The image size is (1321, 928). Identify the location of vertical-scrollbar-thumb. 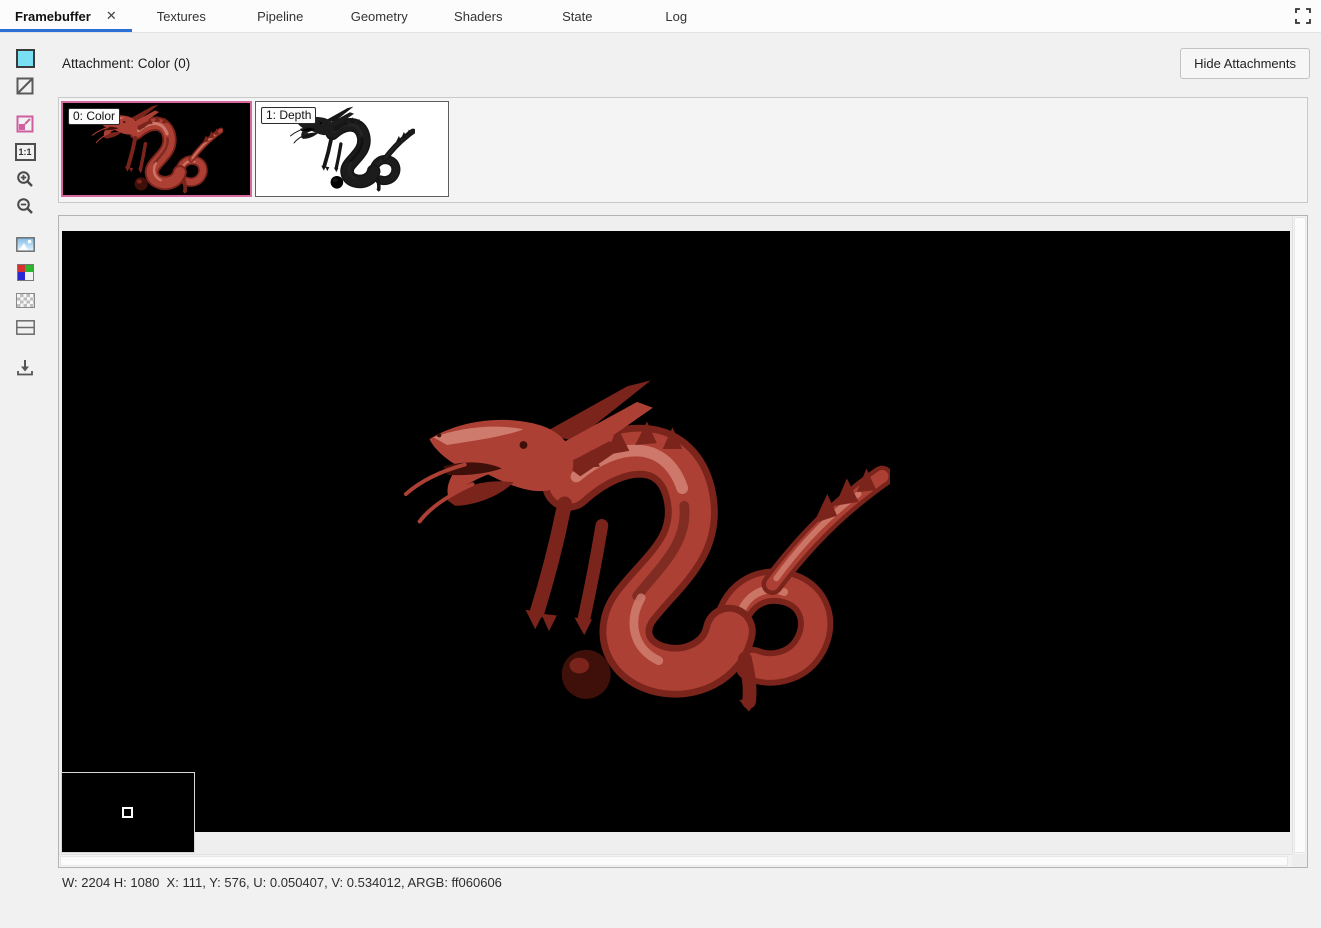
(1300, 535).